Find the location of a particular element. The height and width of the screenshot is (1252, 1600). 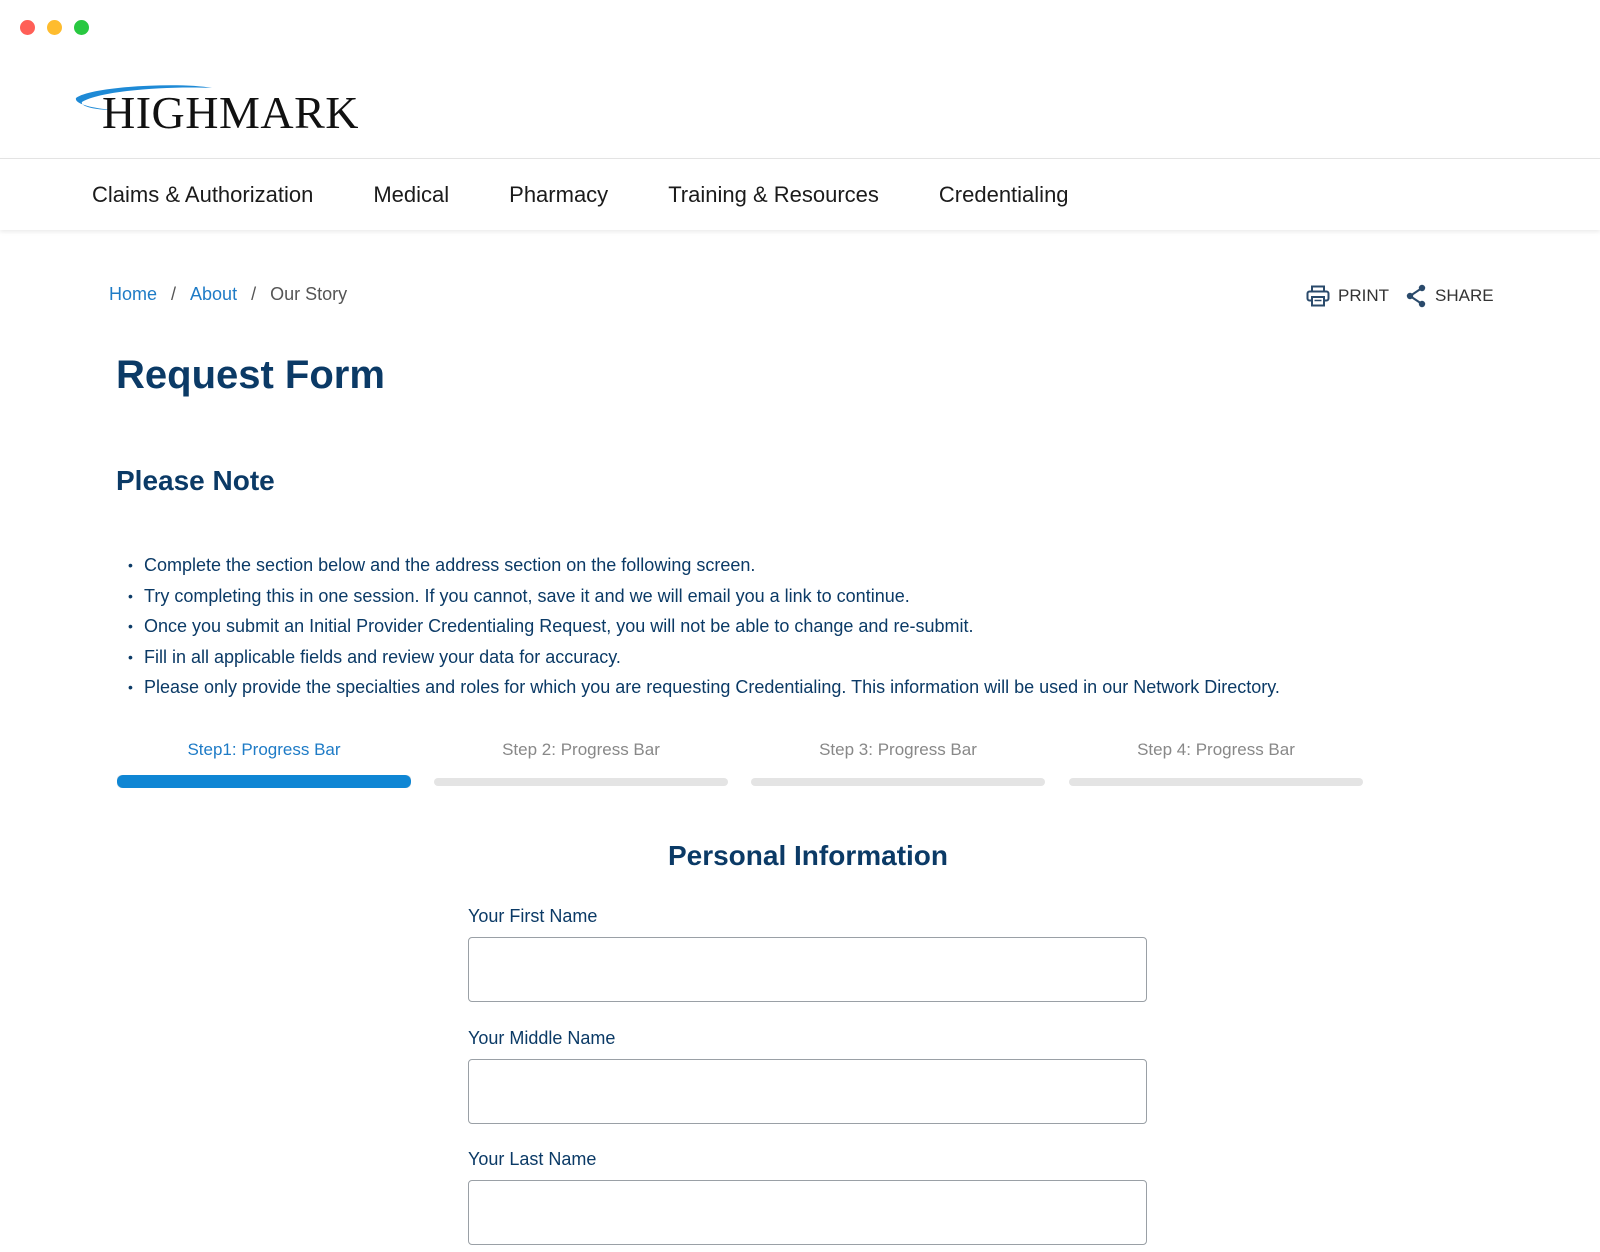

highmark-logo: HIGHMARK is located at coordinates (222, 110).